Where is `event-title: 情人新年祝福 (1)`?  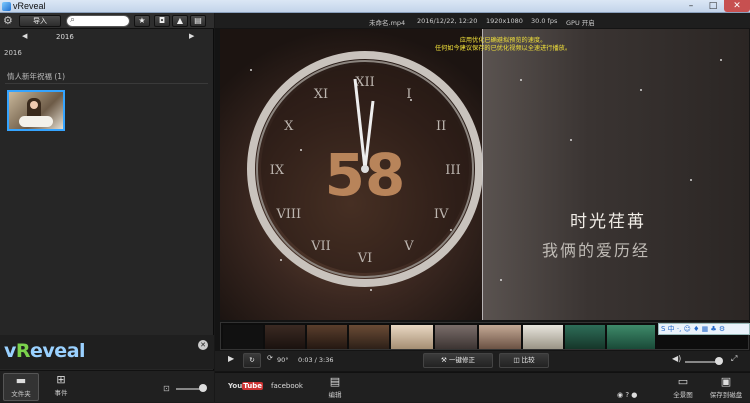
event-title: 情人新年祝福 (1) is located at coordinates (36, 76).